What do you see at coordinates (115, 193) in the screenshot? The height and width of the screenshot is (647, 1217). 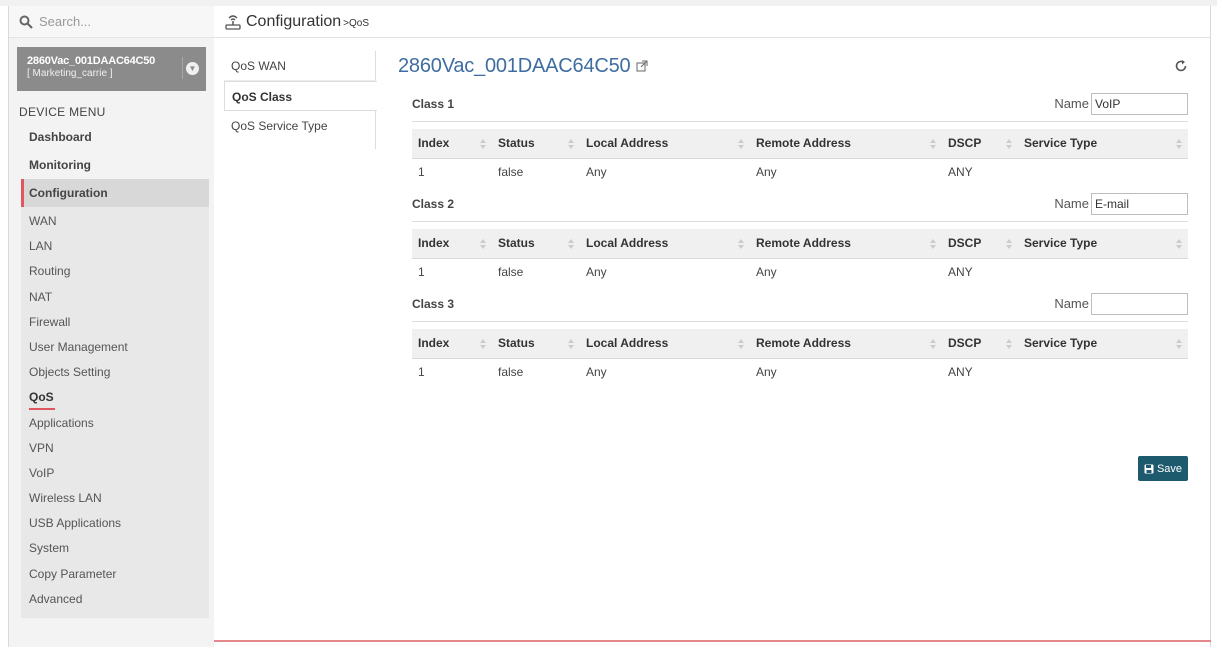 I see `menu-configuration: Configuration` at bounding box center [115, 193].